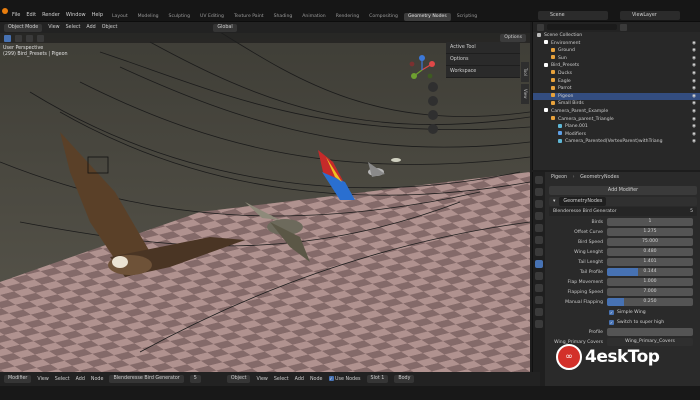 The image size is (700, 400). I want to click on expand-arrow-icon: ▾, so click(554, 201).